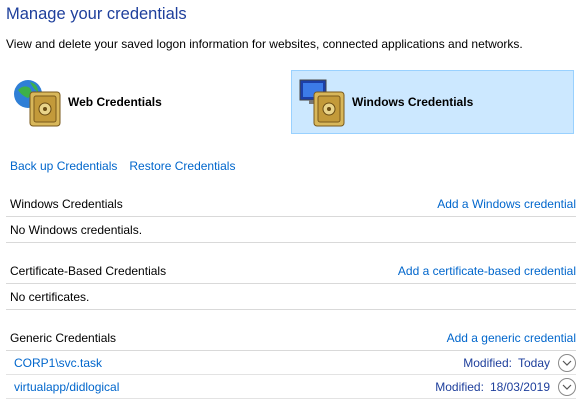  What do you see at coordinates (115, 102) in the screenshot?
I see `web-credentials-label: Web Credentials` at bounding box center [115, 102].